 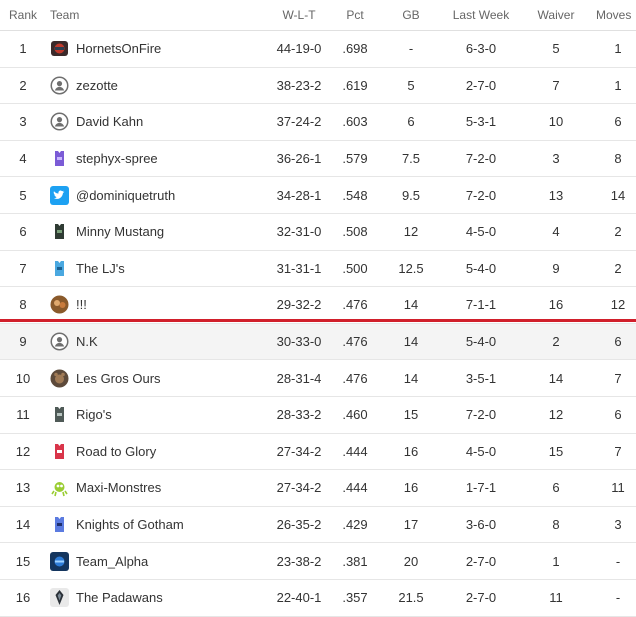 I want to click on gb-cell: 12, so click(x=411, y=232).